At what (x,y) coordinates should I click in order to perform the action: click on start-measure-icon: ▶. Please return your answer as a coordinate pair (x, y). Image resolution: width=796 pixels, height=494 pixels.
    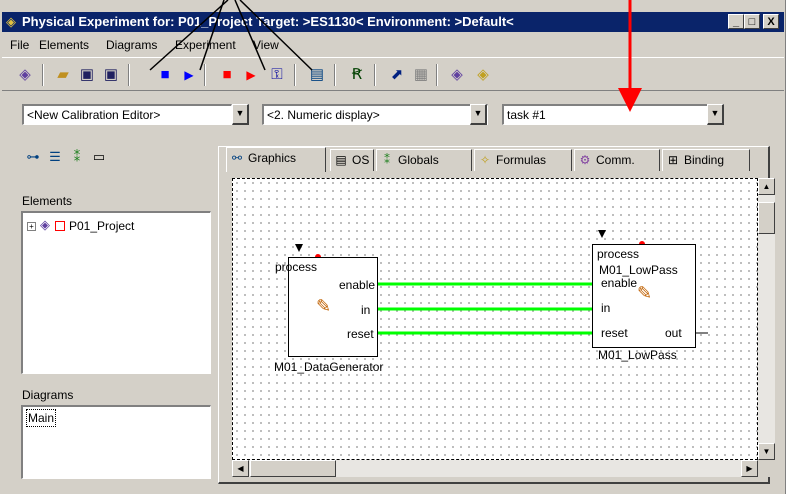
    Looking at the image, I should click on (251, 75).